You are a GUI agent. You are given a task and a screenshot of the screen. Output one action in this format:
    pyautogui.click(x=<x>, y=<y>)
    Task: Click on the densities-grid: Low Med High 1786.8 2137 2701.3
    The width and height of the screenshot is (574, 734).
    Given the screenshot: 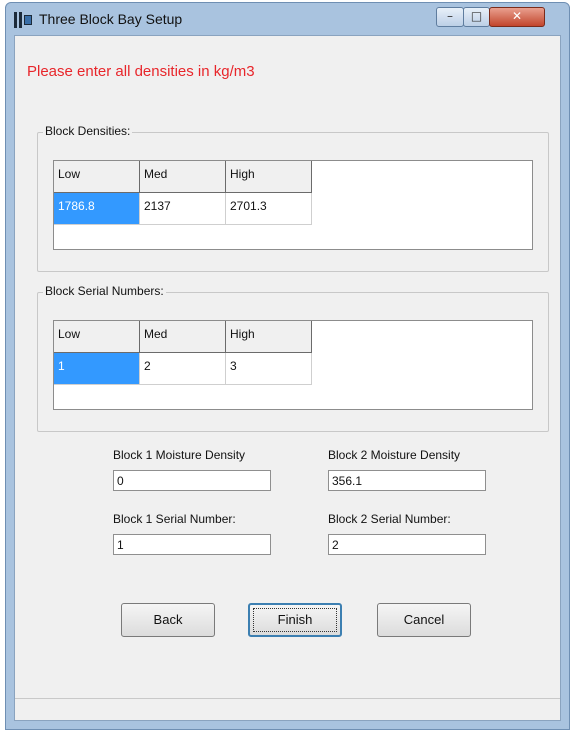 What is the action you would take?
    pyautogui.click(x=293, y=205)
    